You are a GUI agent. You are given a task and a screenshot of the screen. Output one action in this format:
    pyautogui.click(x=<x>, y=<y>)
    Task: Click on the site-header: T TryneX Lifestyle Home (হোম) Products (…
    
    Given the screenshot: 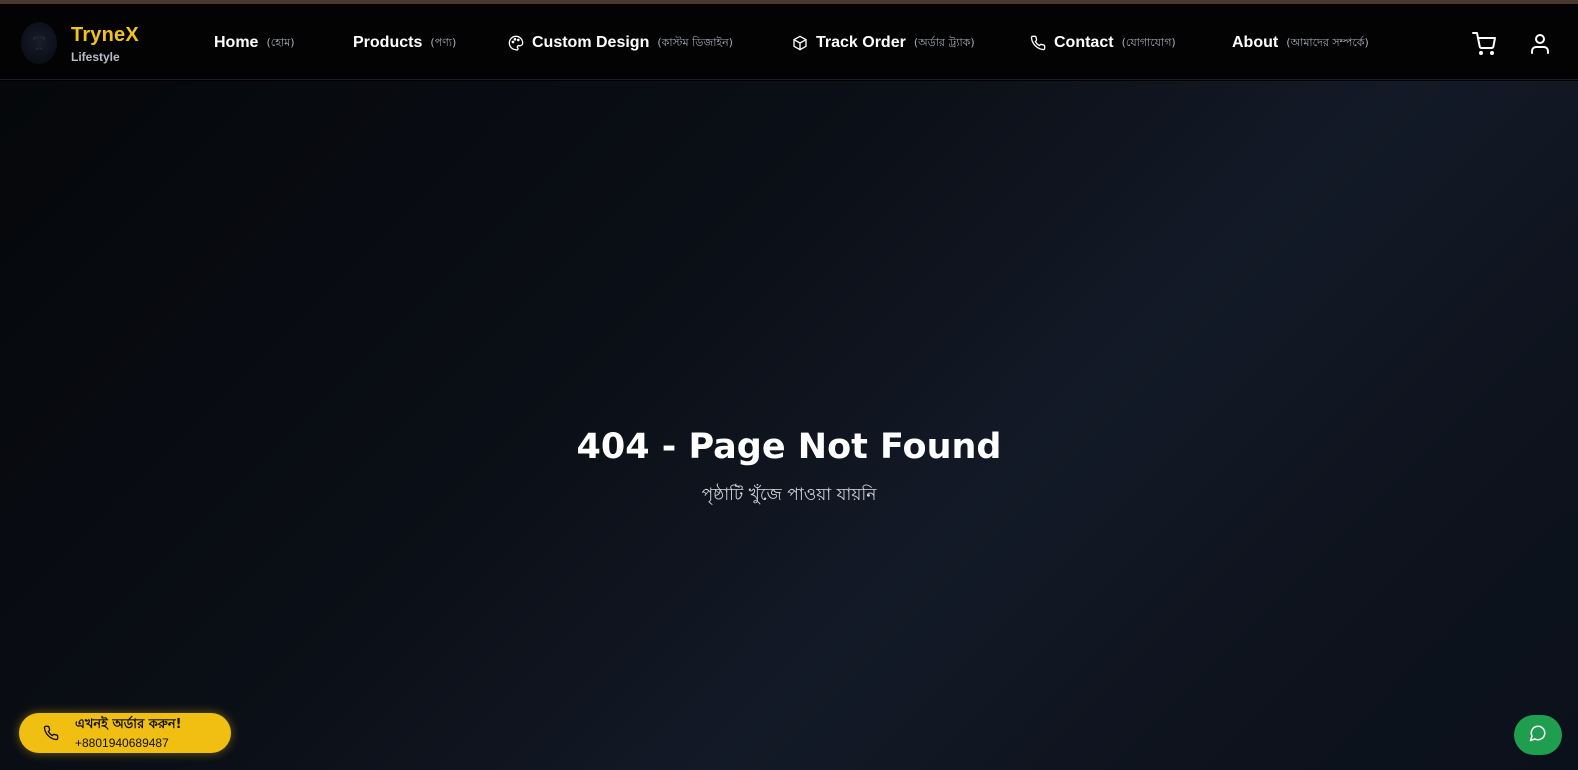 What is the action you would take?
    pyautogui.click(x=789, y=42)
    